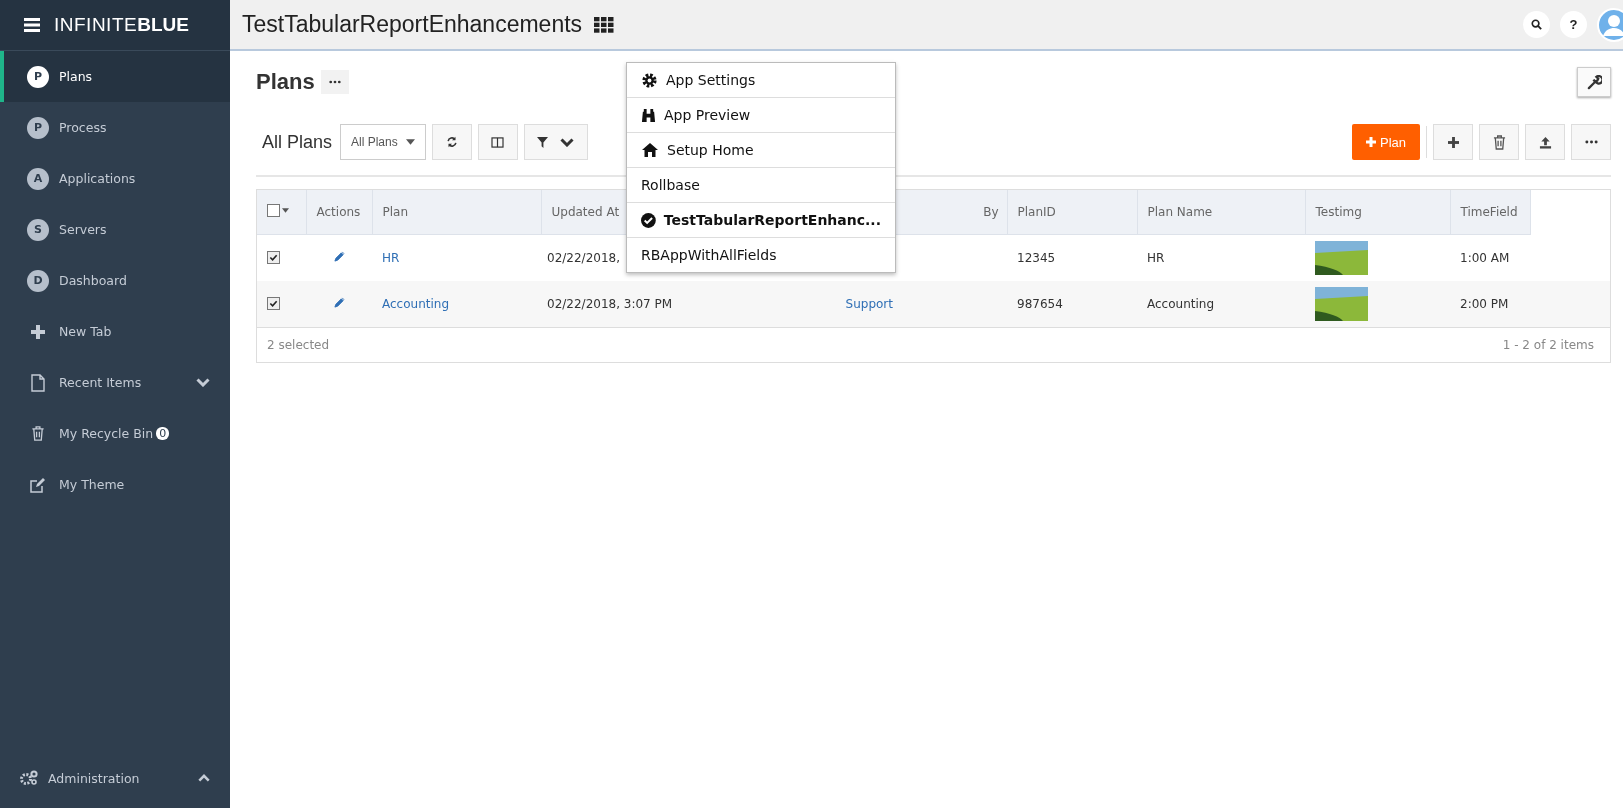  I want to click on wrench-icon, so click(1594, 82).